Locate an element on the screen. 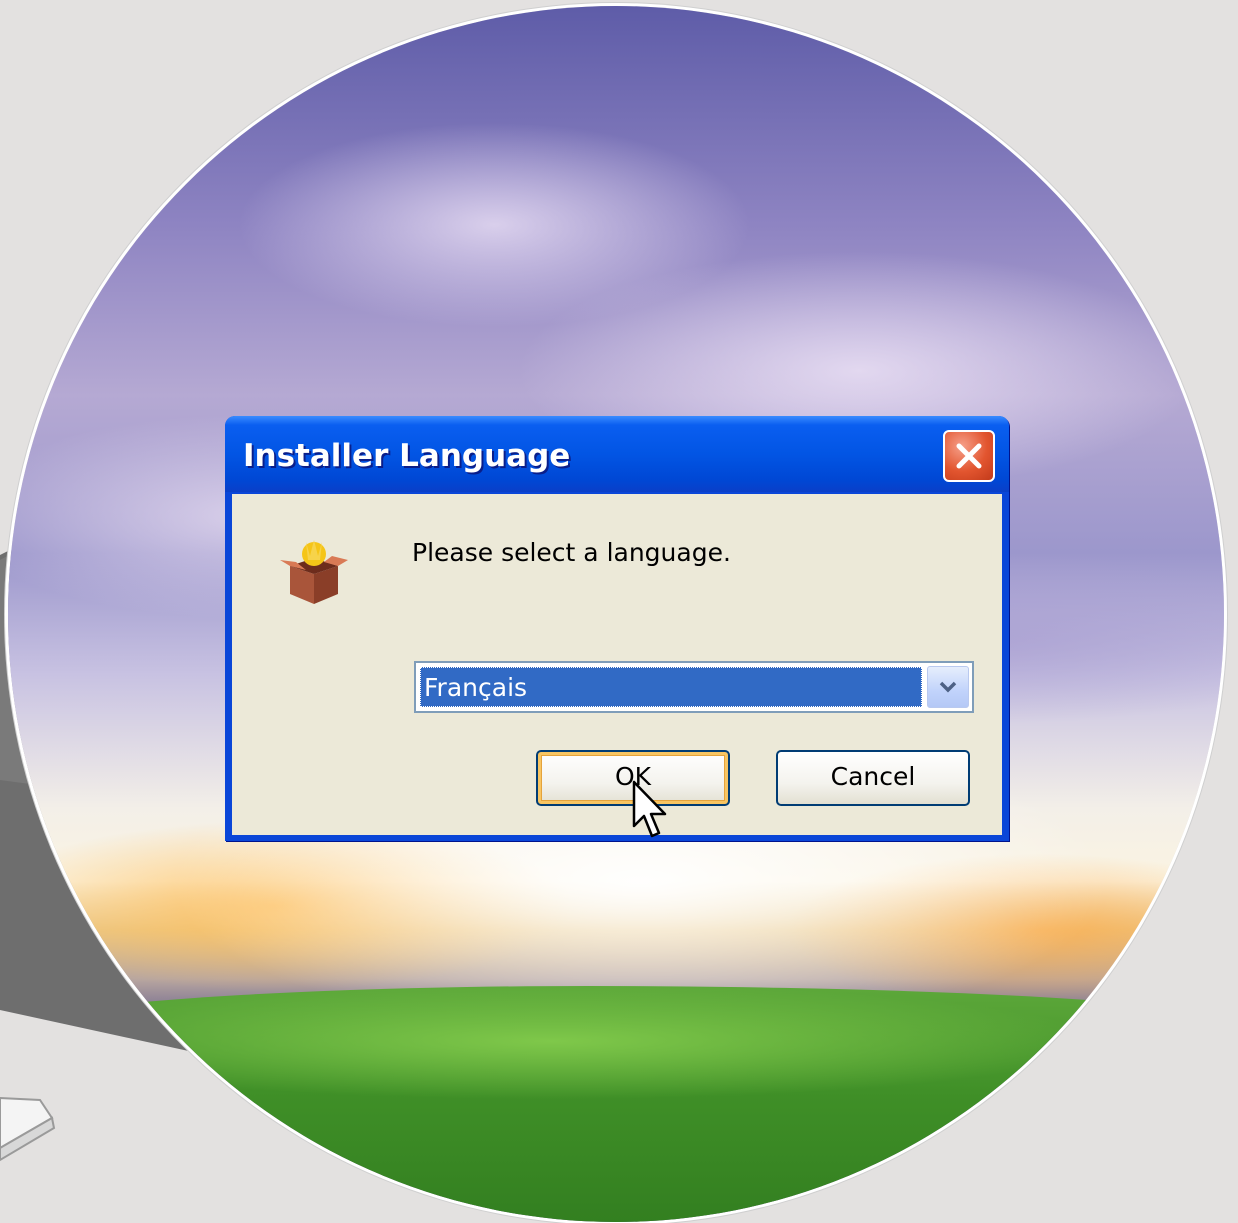 The height and width of the screenshot is (1223, 1238). cancel-button: Cancel is located at coordinates (873, 778).